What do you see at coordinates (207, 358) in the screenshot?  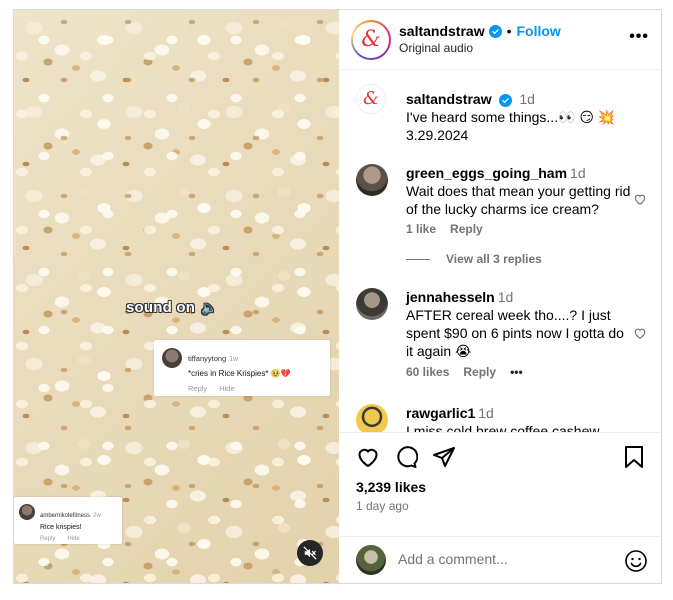 I see `card-username: tiffanyytong` at bounding box center [207, 358].